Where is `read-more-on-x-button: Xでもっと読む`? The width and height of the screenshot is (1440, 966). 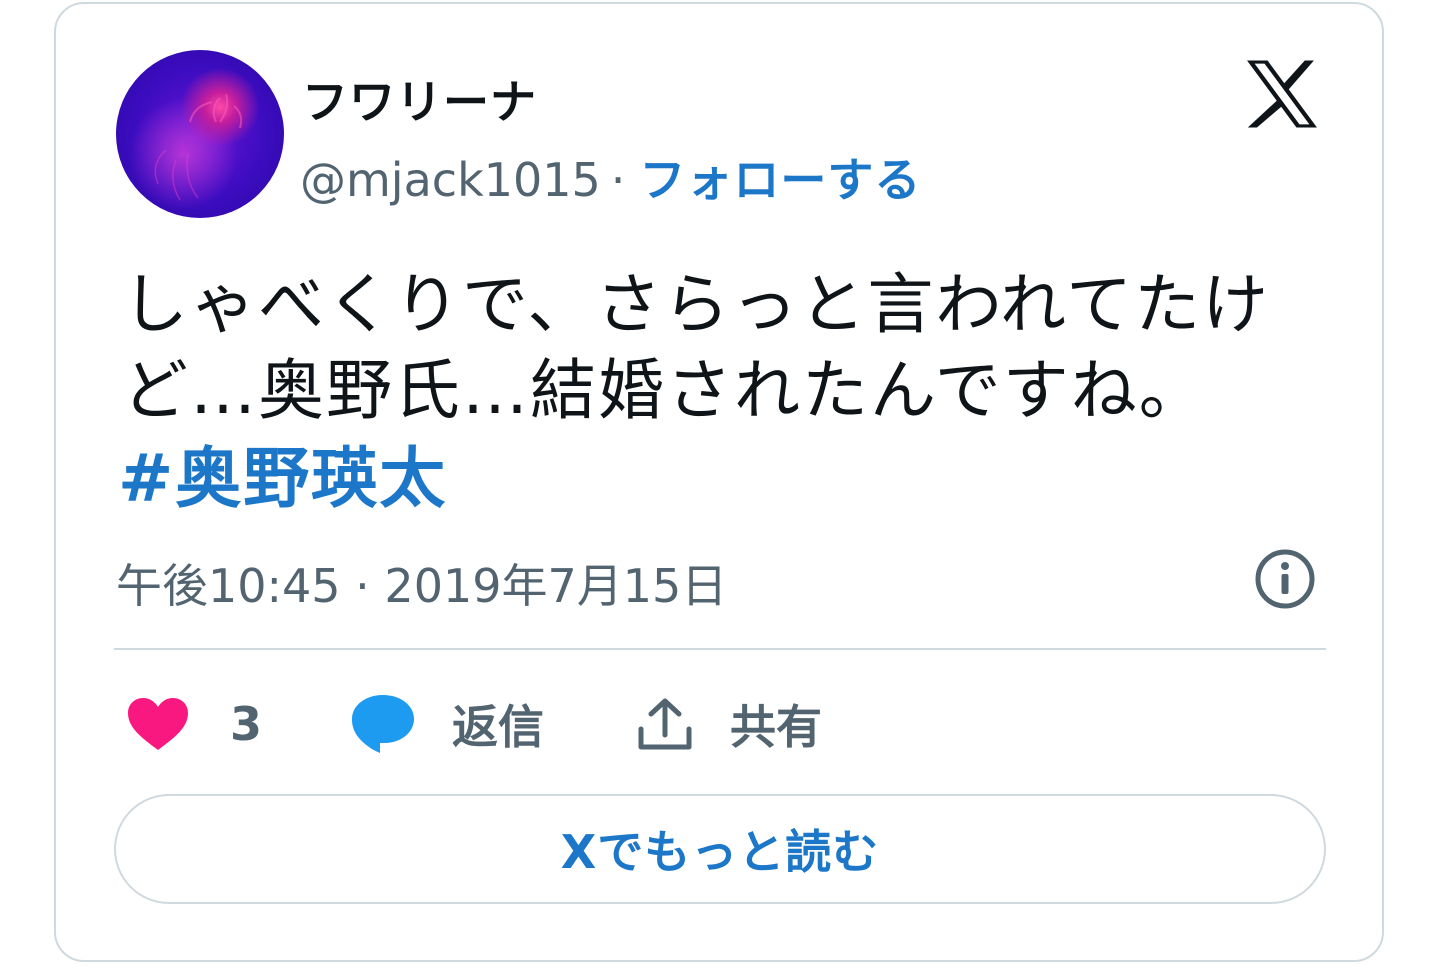
read-more-on-x-button: Xでもっと読む is located at coordinates (720, 849).